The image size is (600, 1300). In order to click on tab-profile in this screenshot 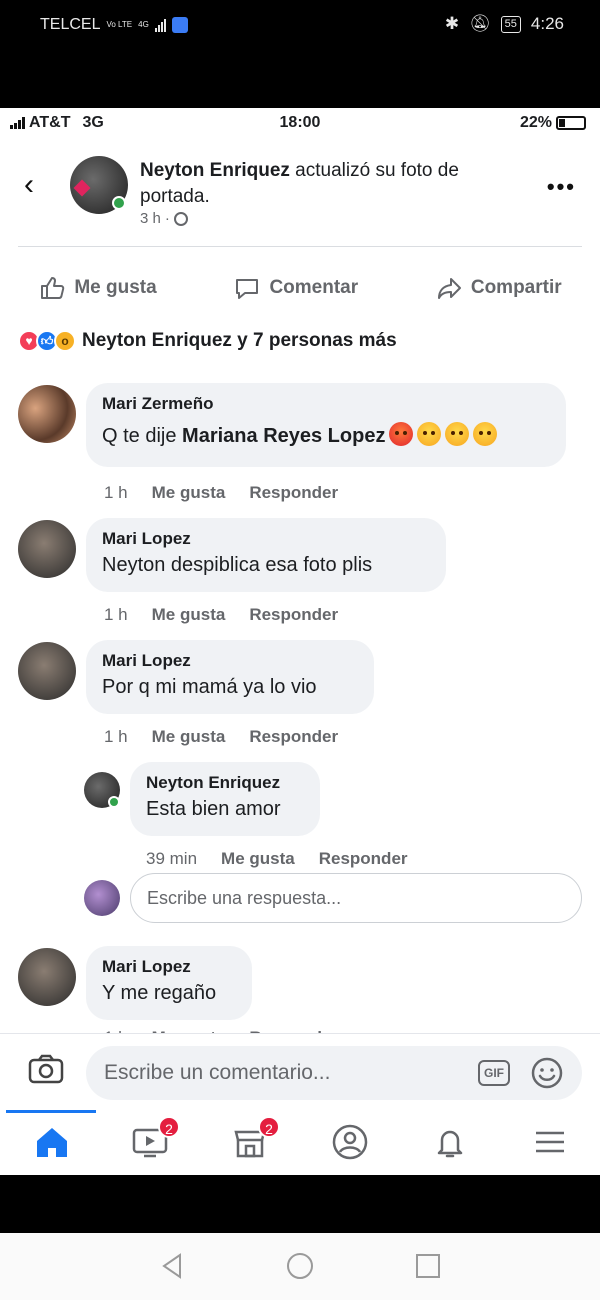, I will do `click(350, 1142)`.